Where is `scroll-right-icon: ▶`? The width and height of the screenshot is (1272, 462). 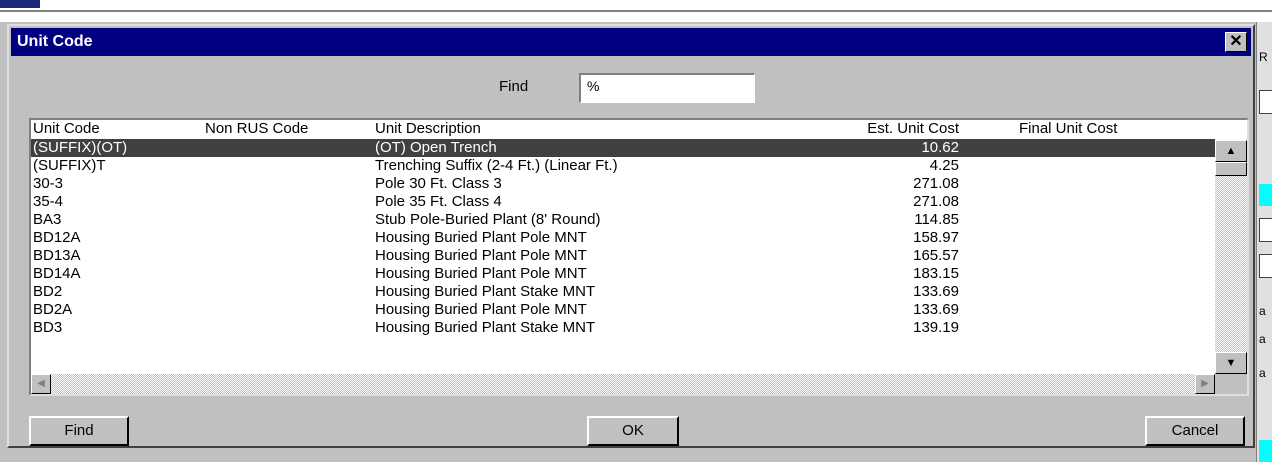 scroll-right-icon: ▶ is located at coordinates (1205, 384).